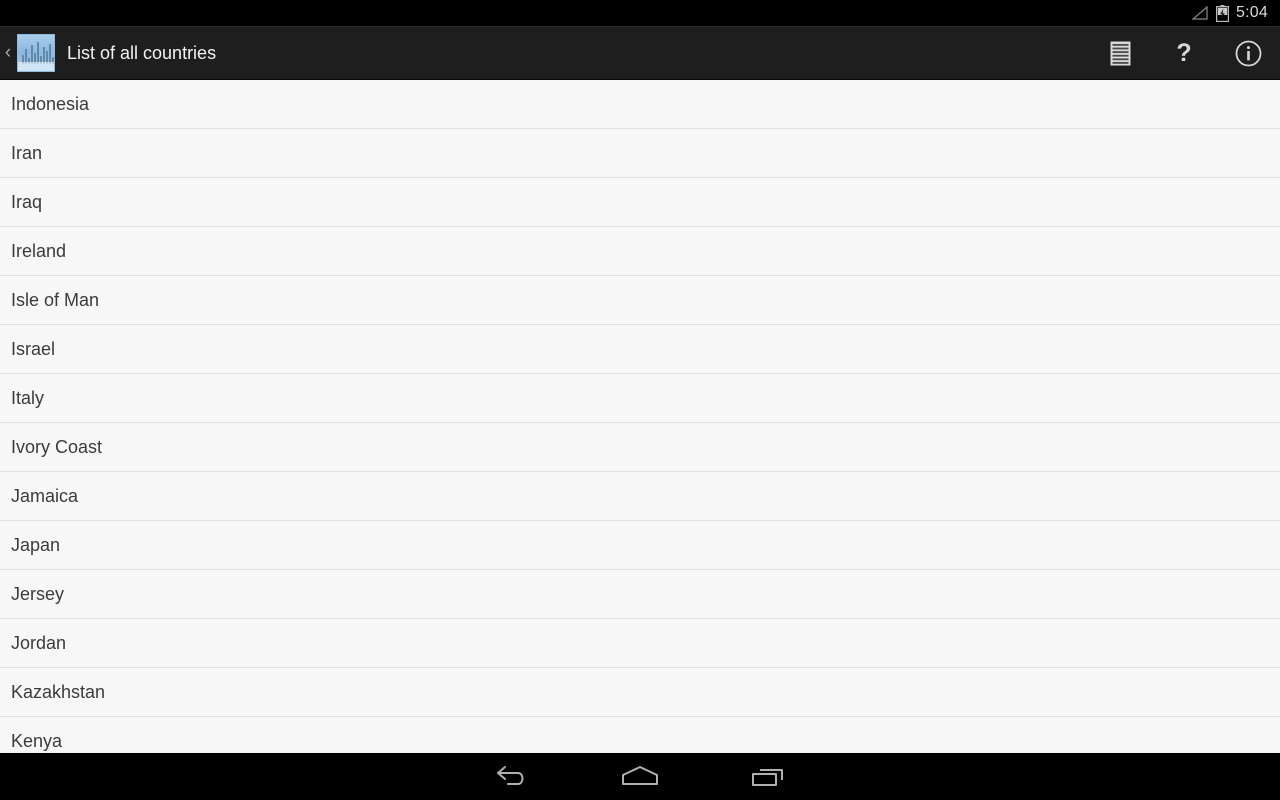 The width and height of the screenshot is (1280, 800). Describe the element at coordinates (640, 735) in the screenshot. I see `list-item: Kenya` at that location.